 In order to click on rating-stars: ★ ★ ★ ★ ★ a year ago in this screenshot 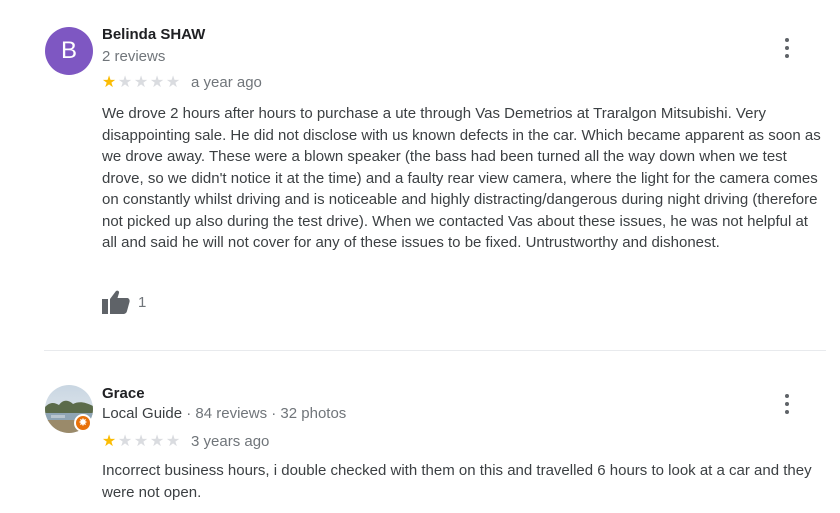, I will do `click(181, 82)`.